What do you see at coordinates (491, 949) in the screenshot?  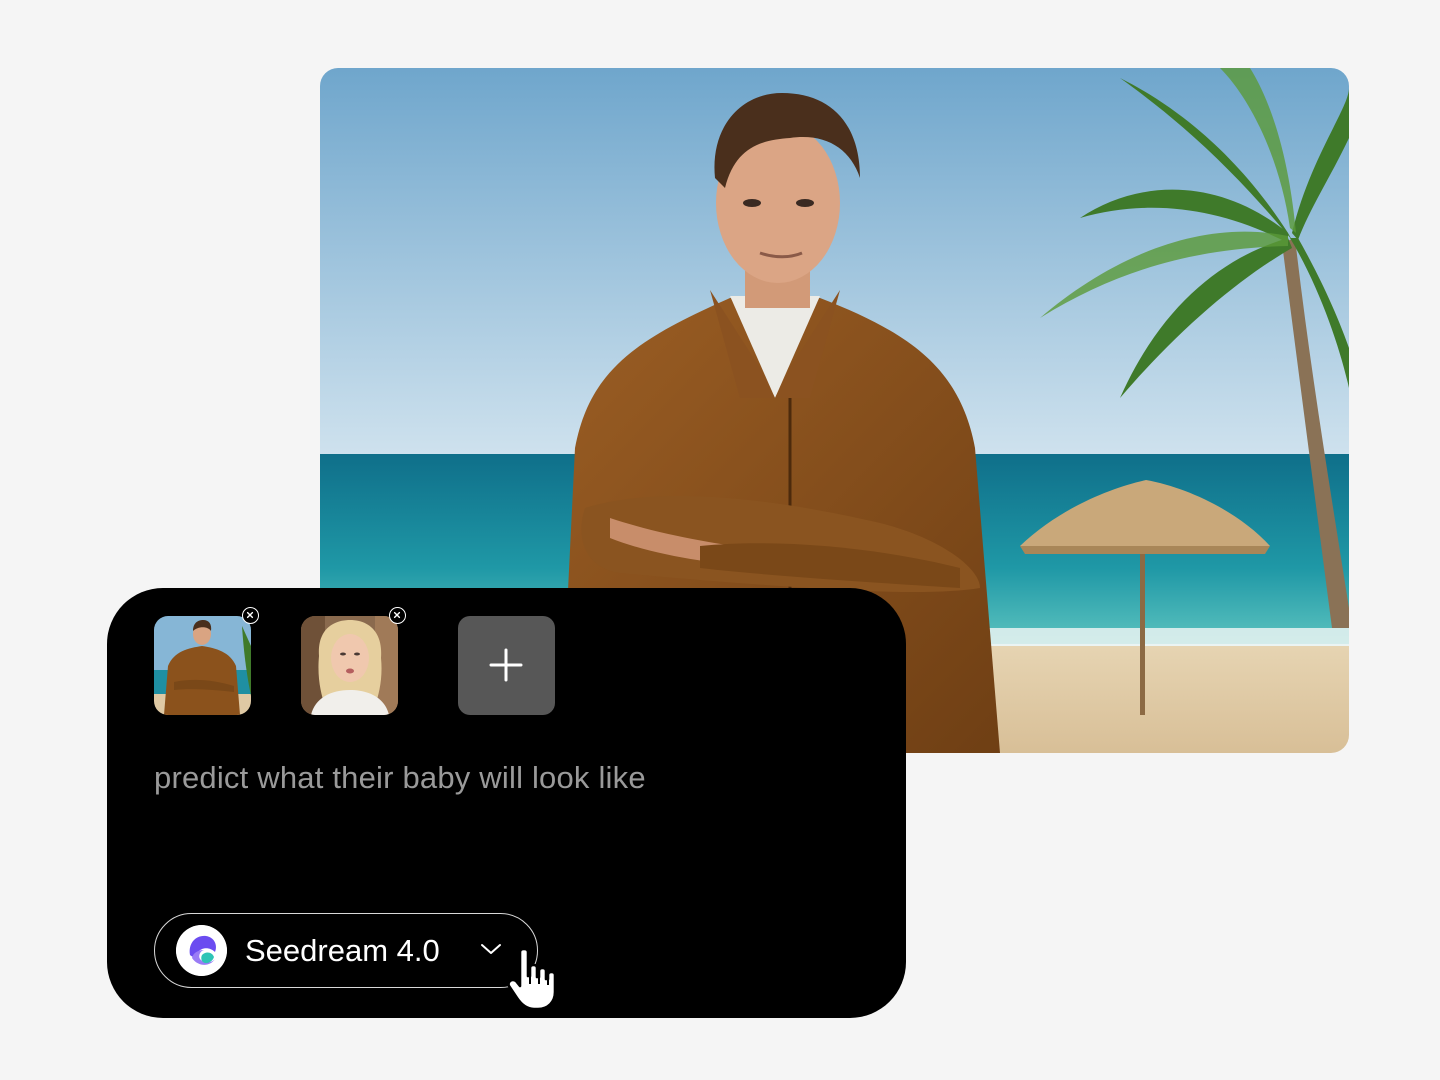 I see `chevron-down-icon` at bounding box center [491, 949].